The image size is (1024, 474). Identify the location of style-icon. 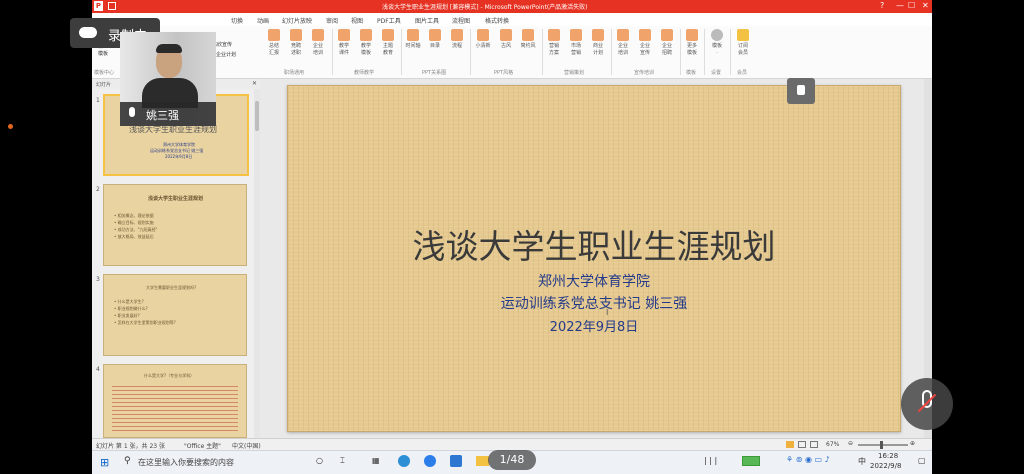
(483, 35).